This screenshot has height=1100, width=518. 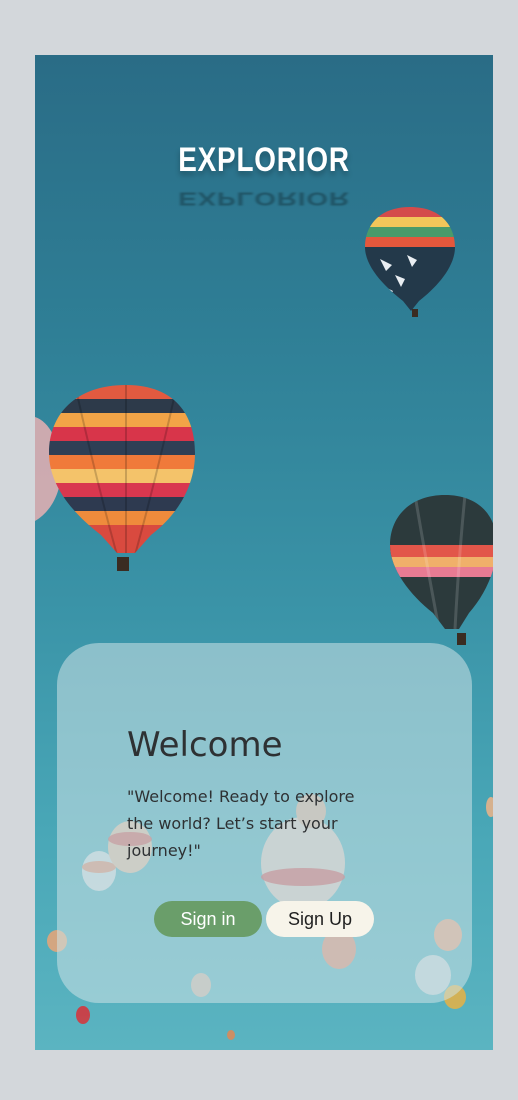 What do you see at coordinates (205, 745) in the screenshot?
I see `welcome-title: Welcome` at bounding box center [205, 745].